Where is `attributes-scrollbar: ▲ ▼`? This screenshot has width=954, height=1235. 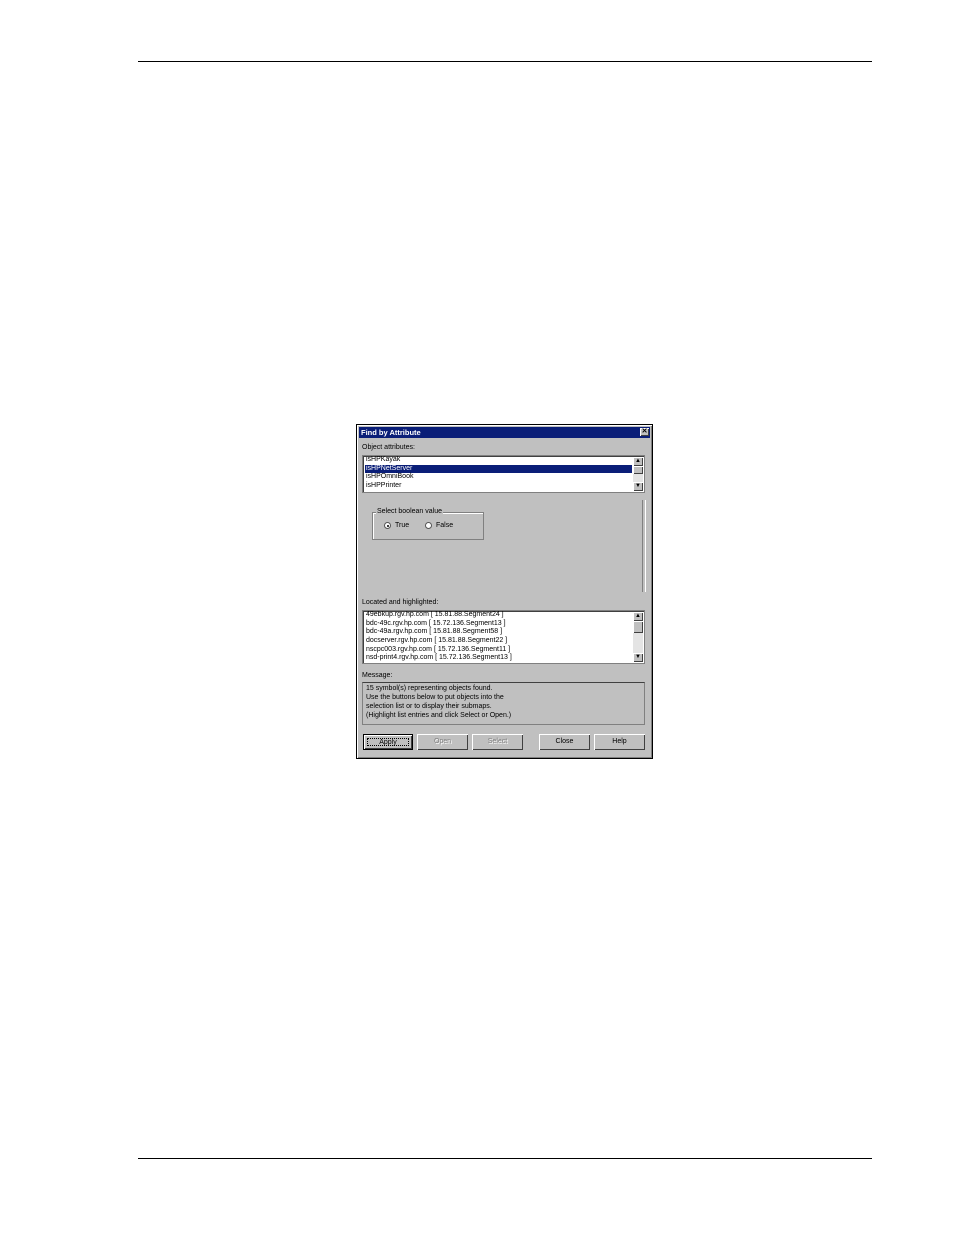 attributes-scrollbar: ▲ ▼ is located at coordinates (638, 474).